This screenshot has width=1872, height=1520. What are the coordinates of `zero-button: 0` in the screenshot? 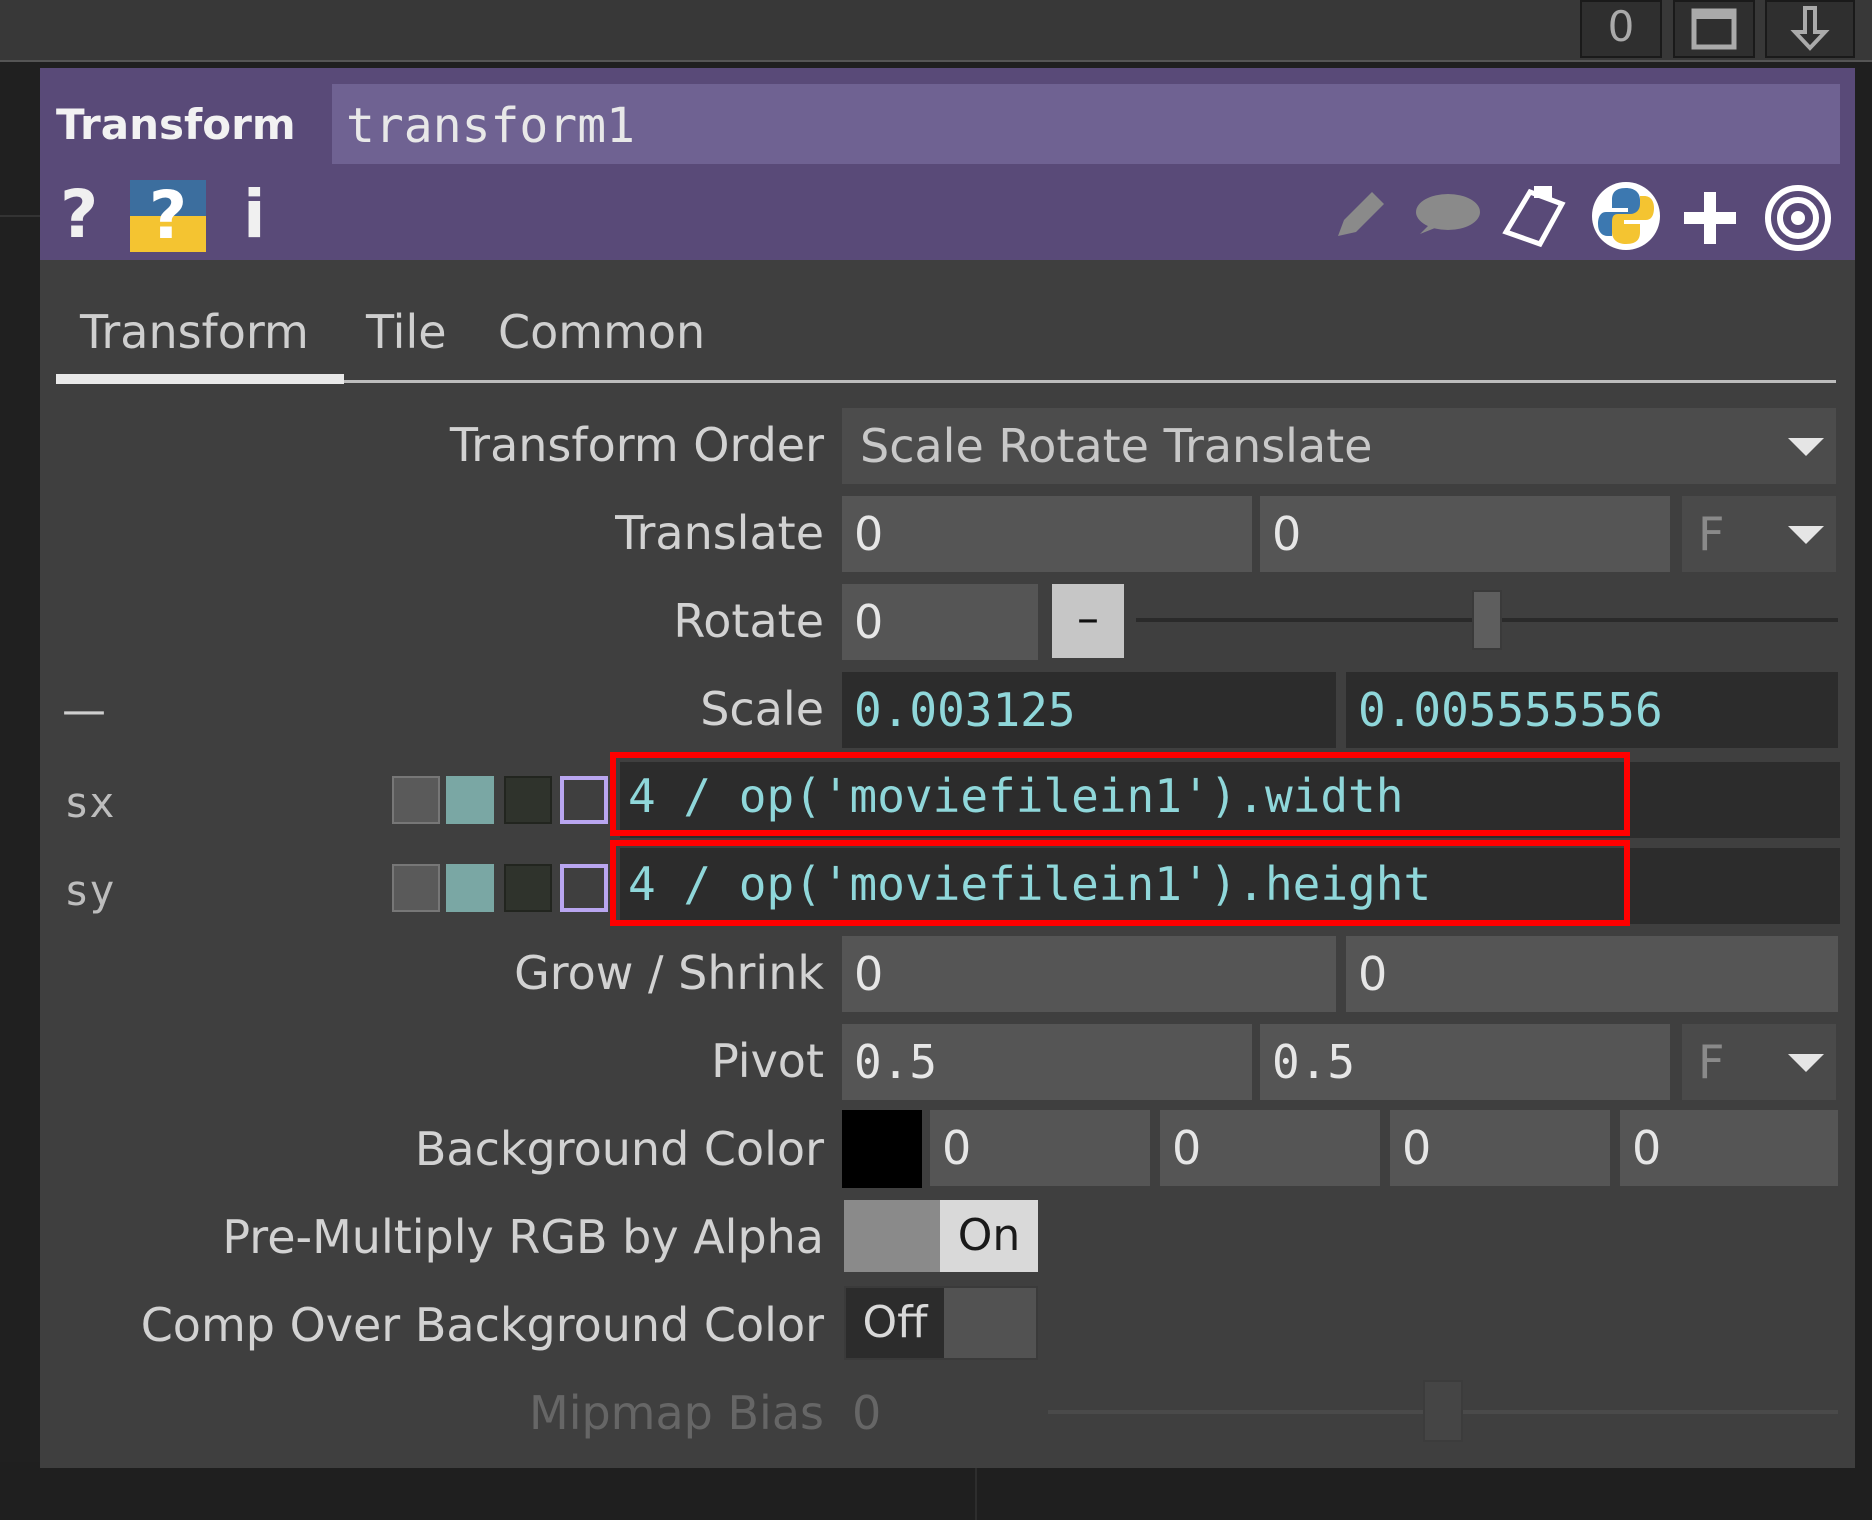 It's located at (1621, 29).